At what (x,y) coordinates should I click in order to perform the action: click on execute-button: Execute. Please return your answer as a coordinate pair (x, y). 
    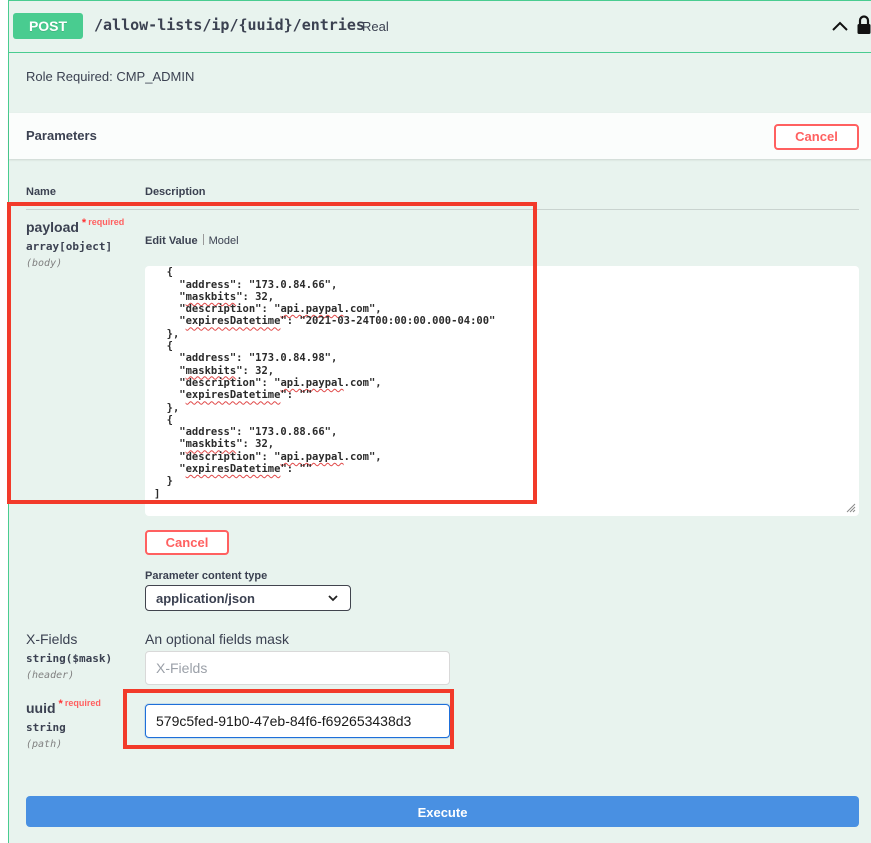
    Looking at the image, I should click on (442, 811).